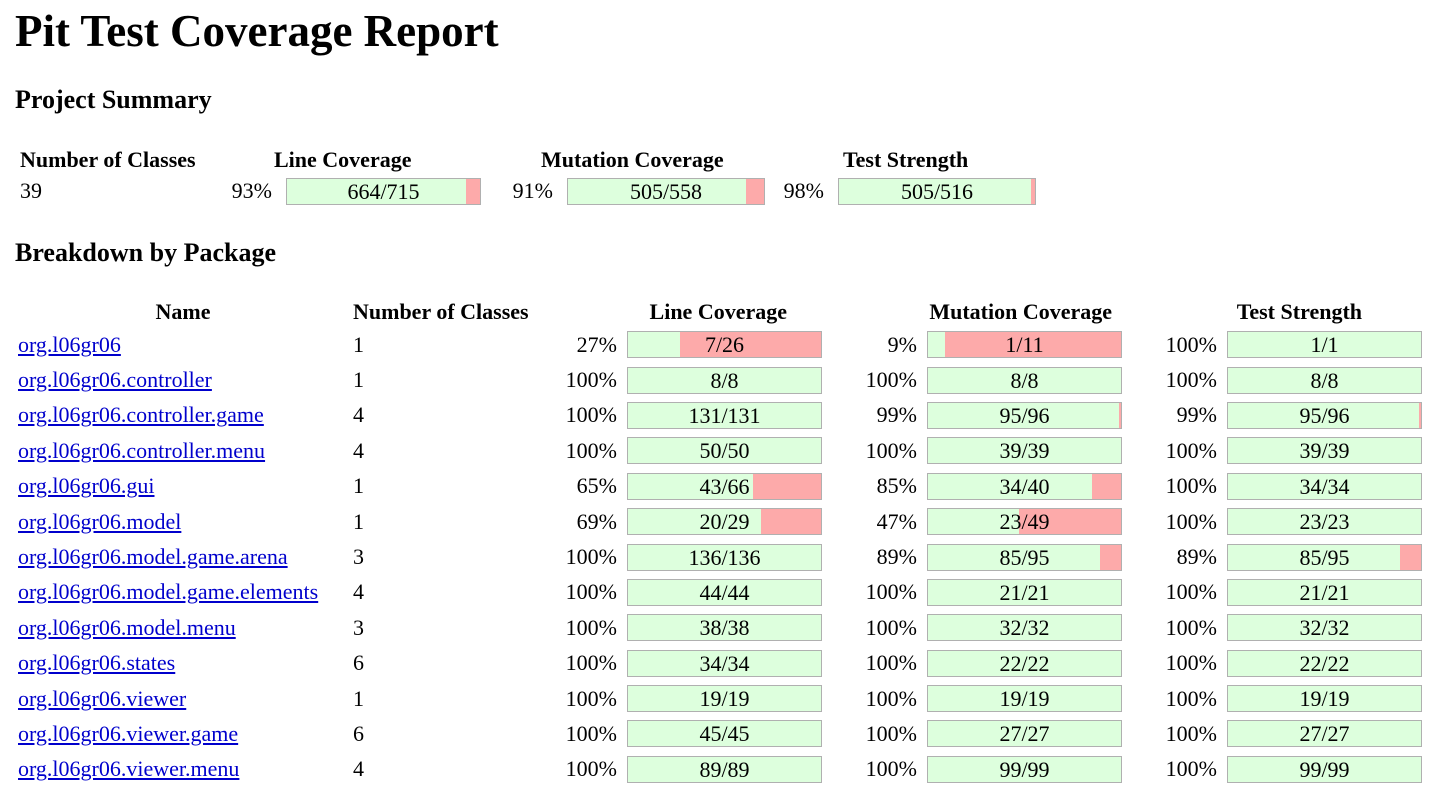  What do you see at coordinates (86, 485) in the screenshot?
I see `package-link: org.l06gr06.gui` at bounding box center [86, 485].